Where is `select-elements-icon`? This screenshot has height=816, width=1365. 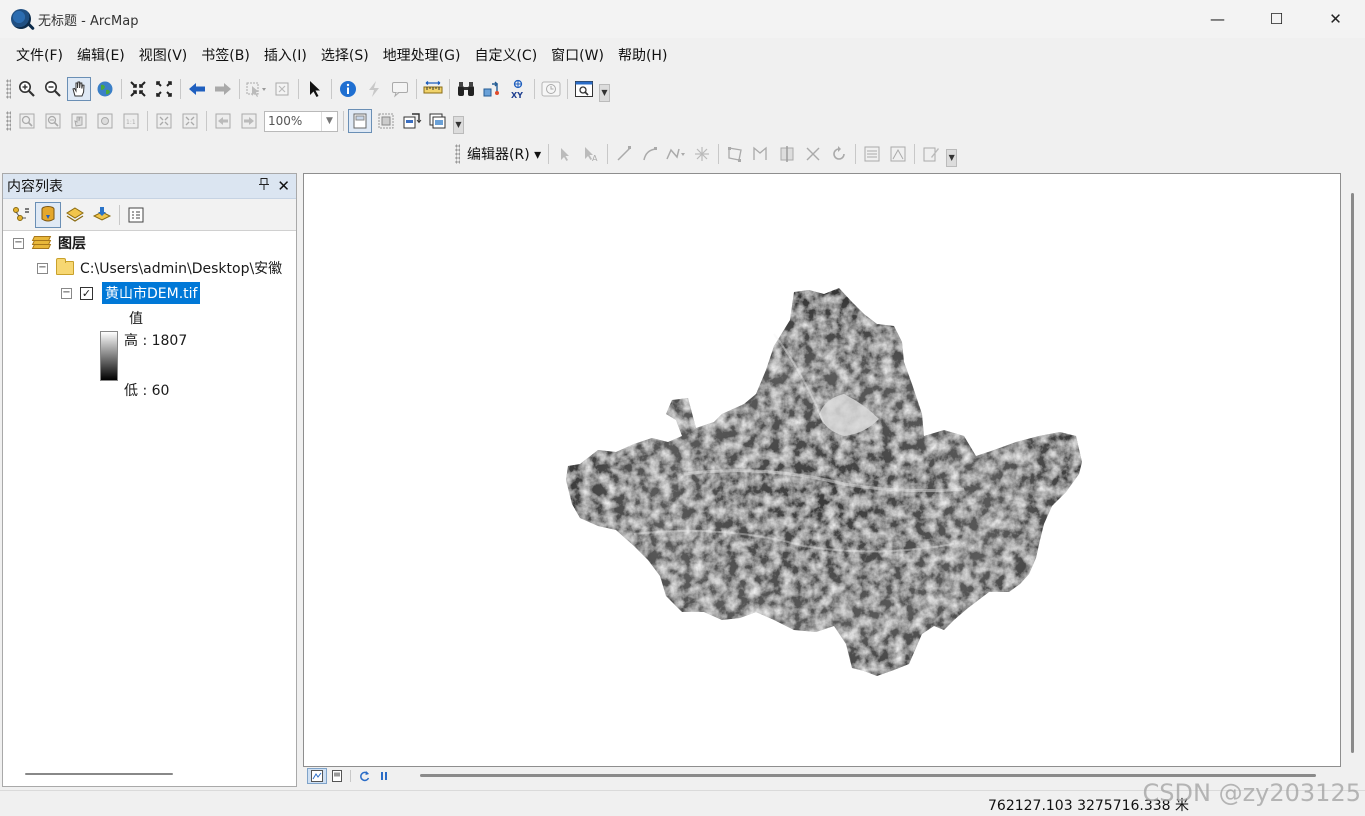 select-elements-icon is located at coordinates (315, 89).